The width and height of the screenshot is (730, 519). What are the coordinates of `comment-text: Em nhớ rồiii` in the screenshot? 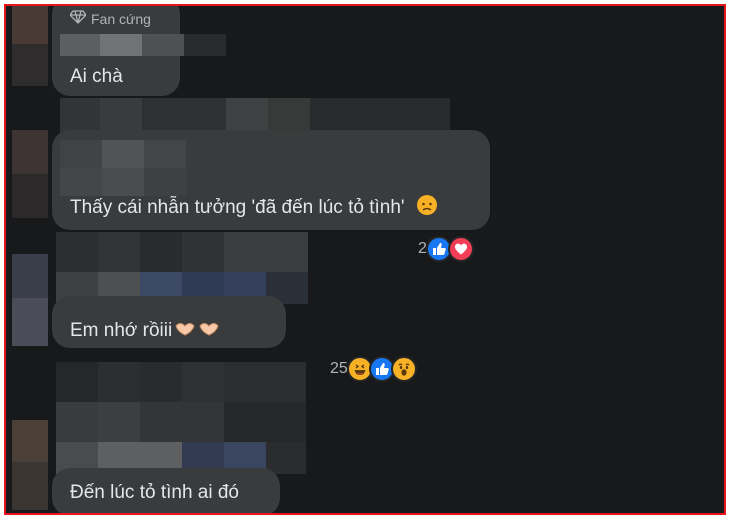 It's located at (146, 331).